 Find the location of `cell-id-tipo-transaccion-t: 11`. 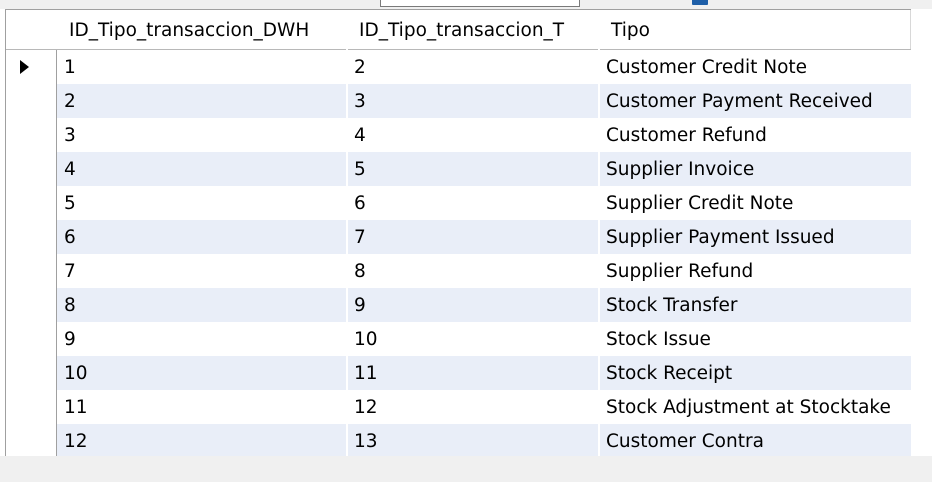

cell-id-tipo-transaccion-t: 11 is located at coordinates (473, 373).